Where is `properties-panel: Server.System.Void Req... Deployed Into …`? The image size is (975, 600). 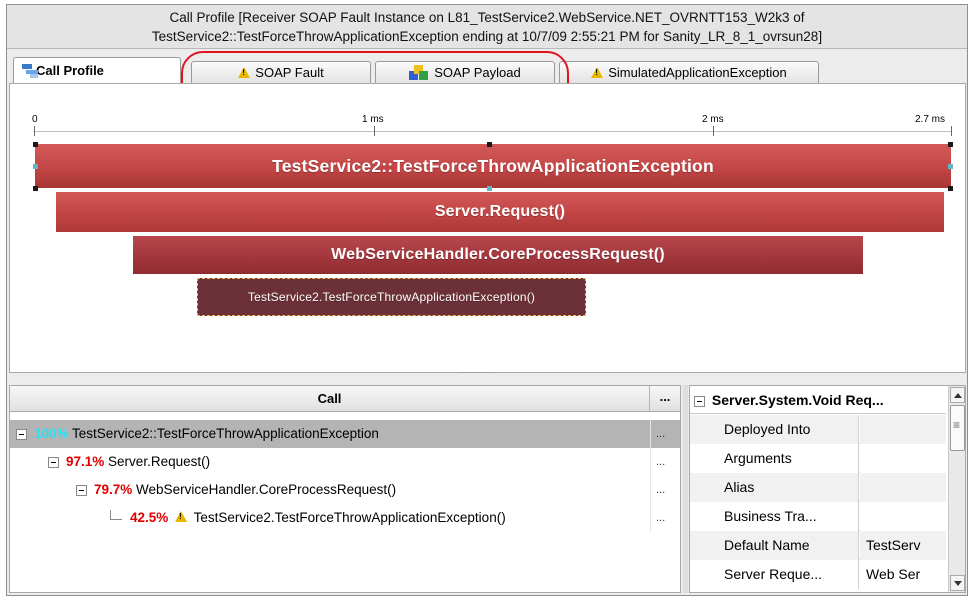 properties-panel: Server.System.Void Req... Deployed Into … is located at coordinates (827, 489).